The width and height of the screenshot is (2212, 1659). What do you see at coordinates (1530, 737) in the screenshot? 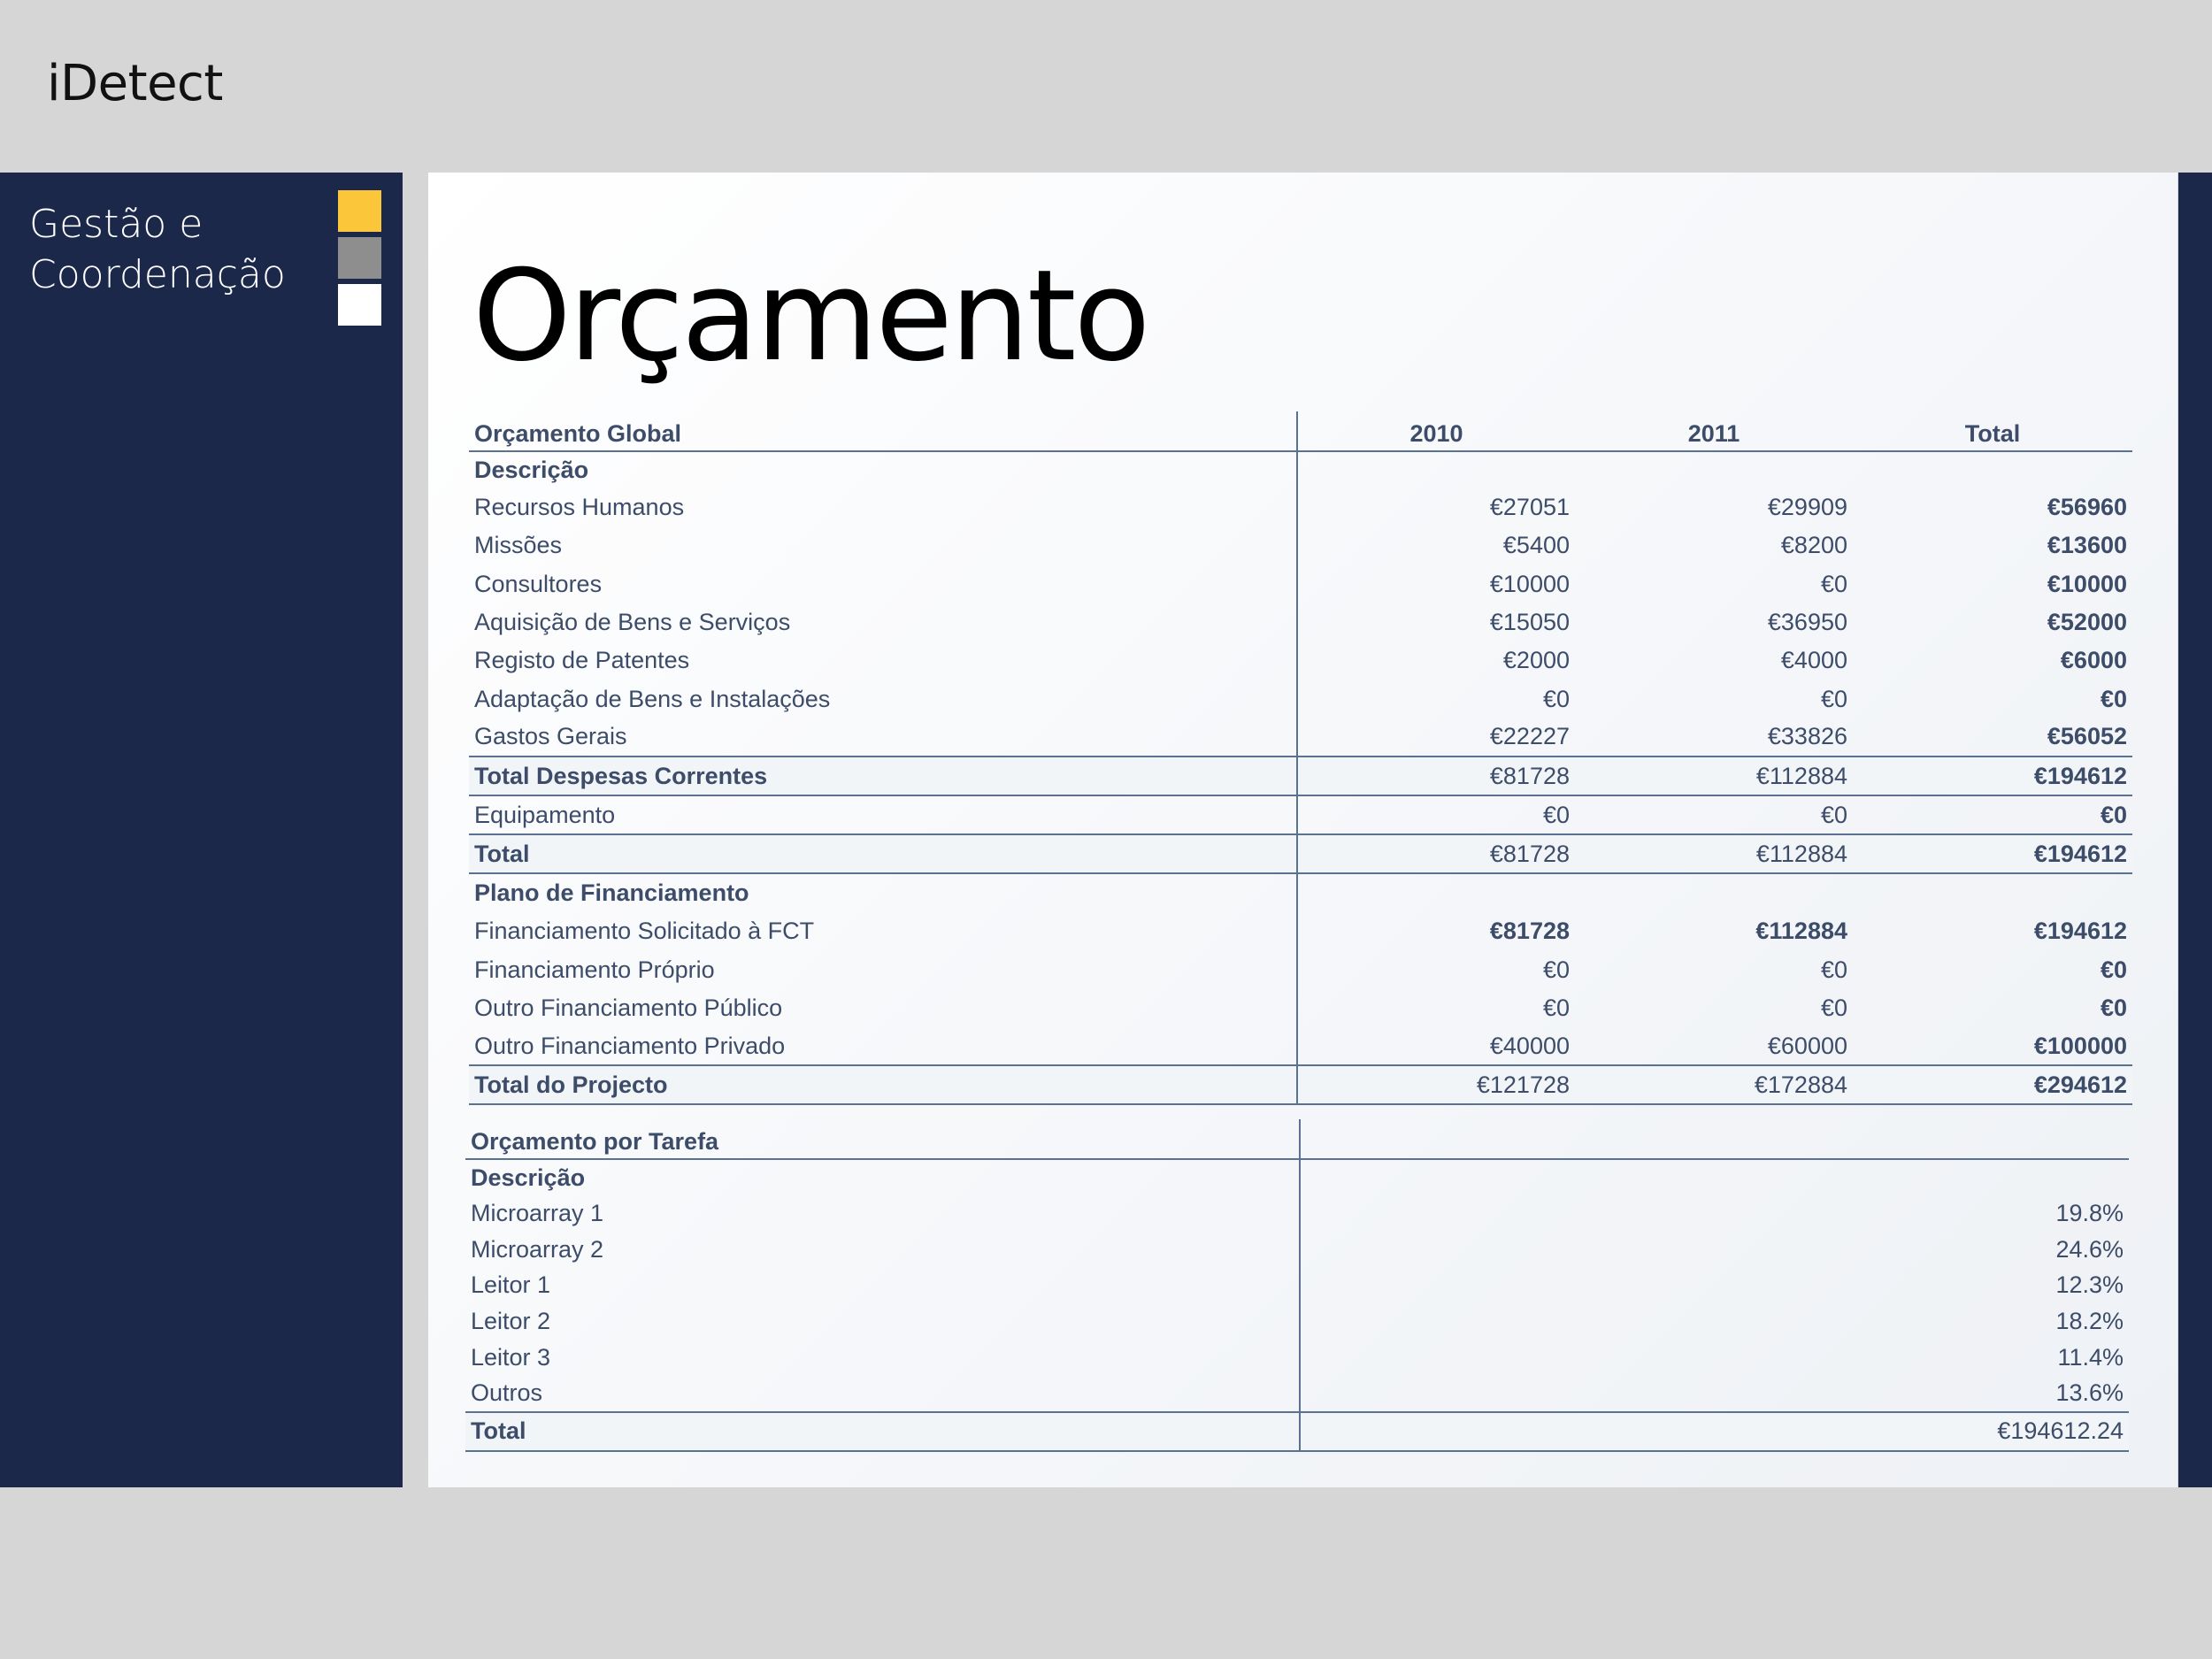
I see `value-2010: €22227` at bounding box center [1530, 737].